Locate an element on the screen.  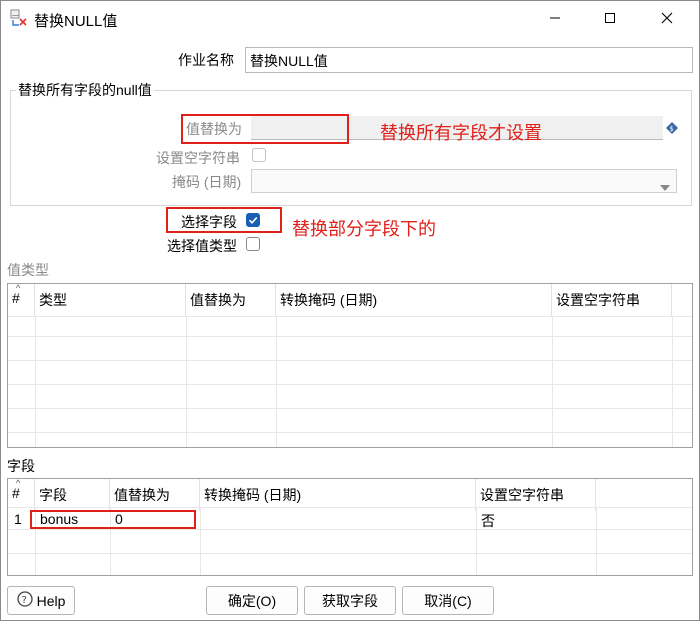
annotation-all-fields: 替换所有字段才设置 is located at coordinates (461, 133).